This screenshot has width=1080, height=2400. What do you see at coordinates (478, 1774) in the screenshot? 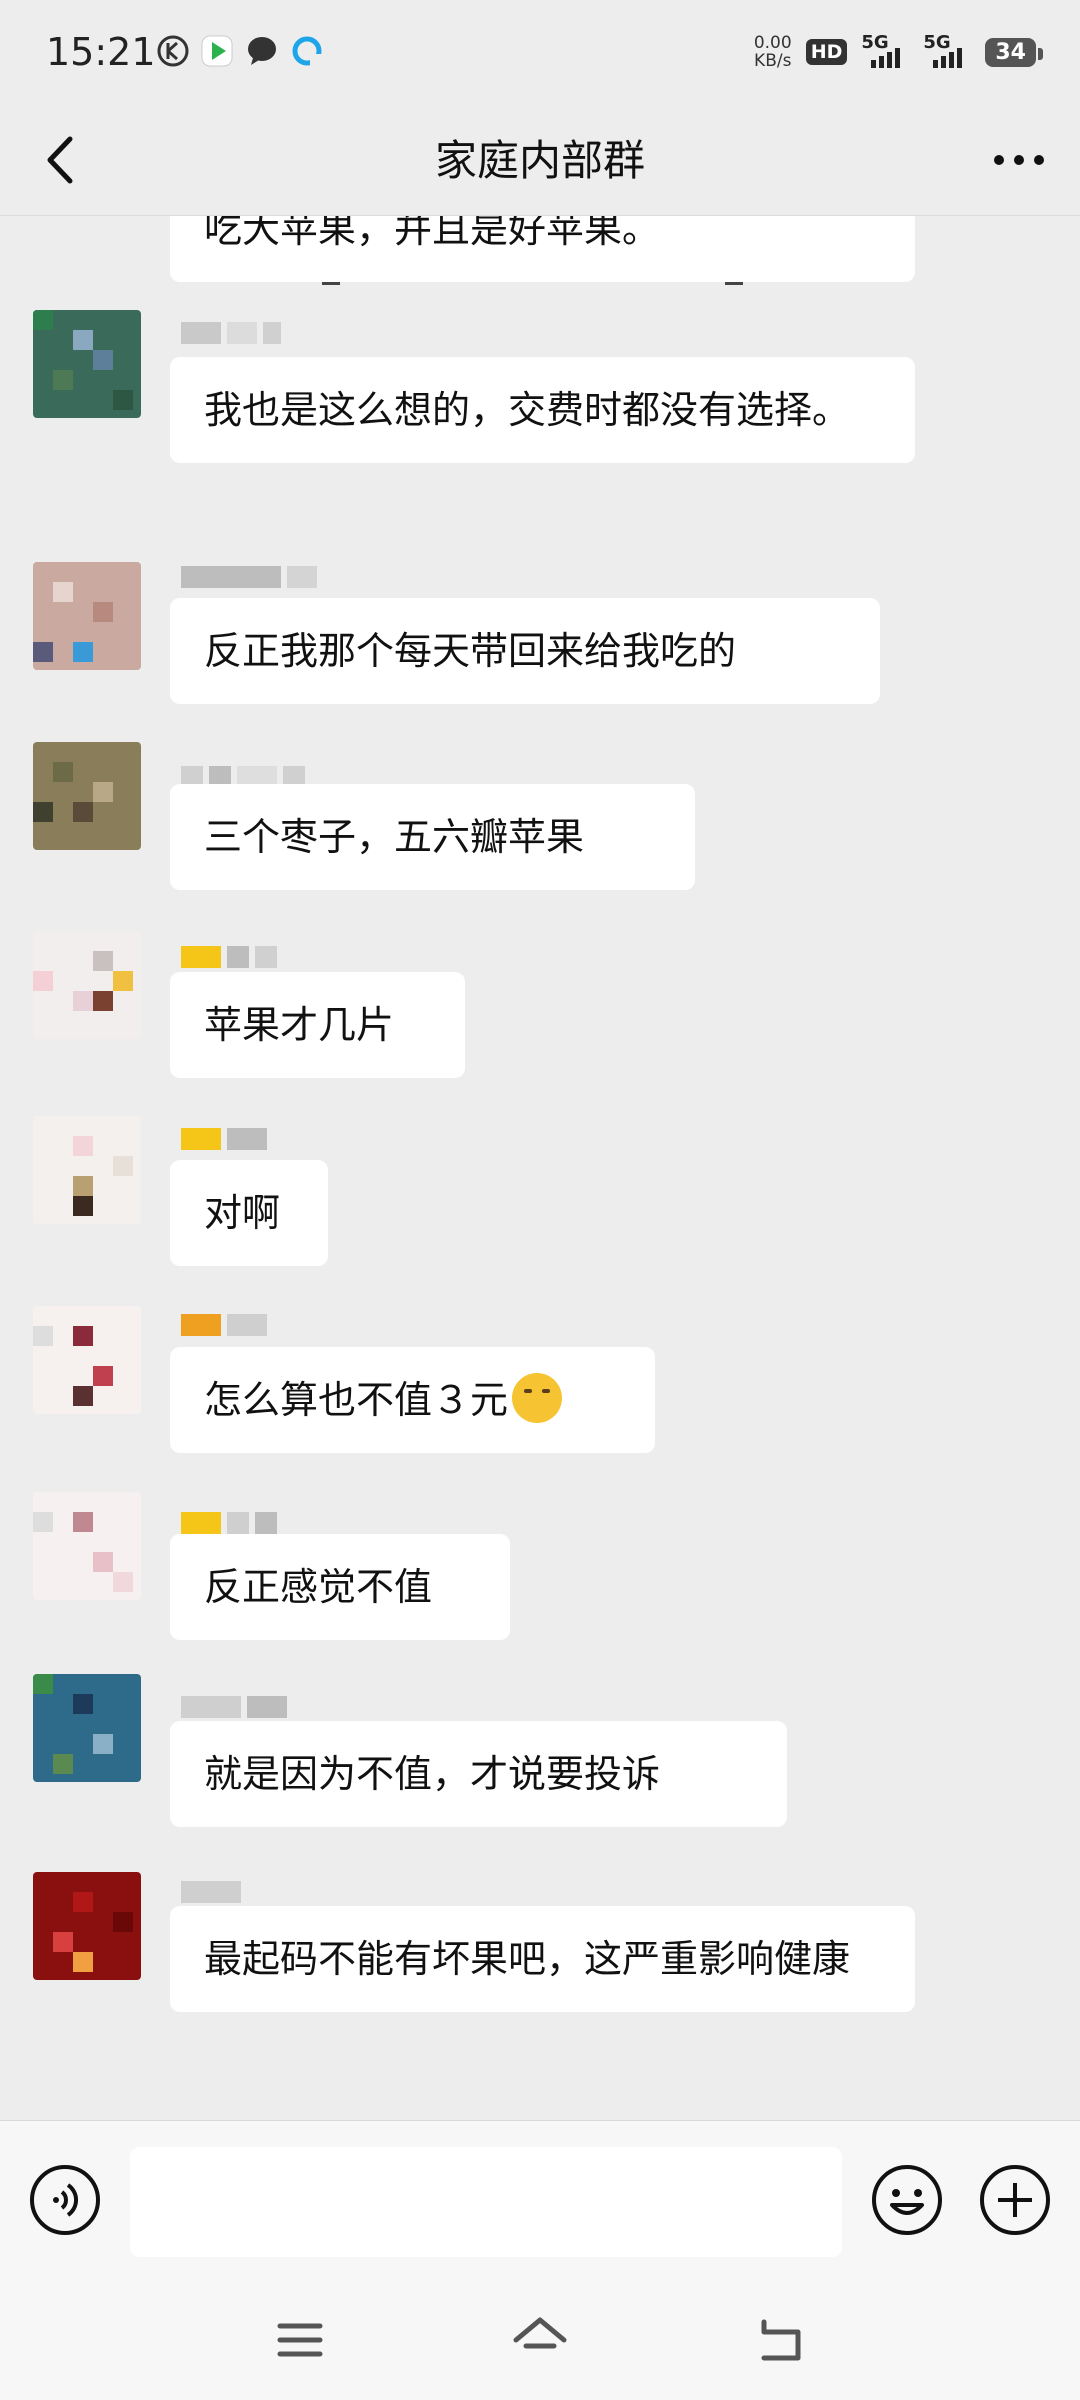
I see `message-bubble: 就是因为不值，才说要投诉` at bounding box center [478, 1774].